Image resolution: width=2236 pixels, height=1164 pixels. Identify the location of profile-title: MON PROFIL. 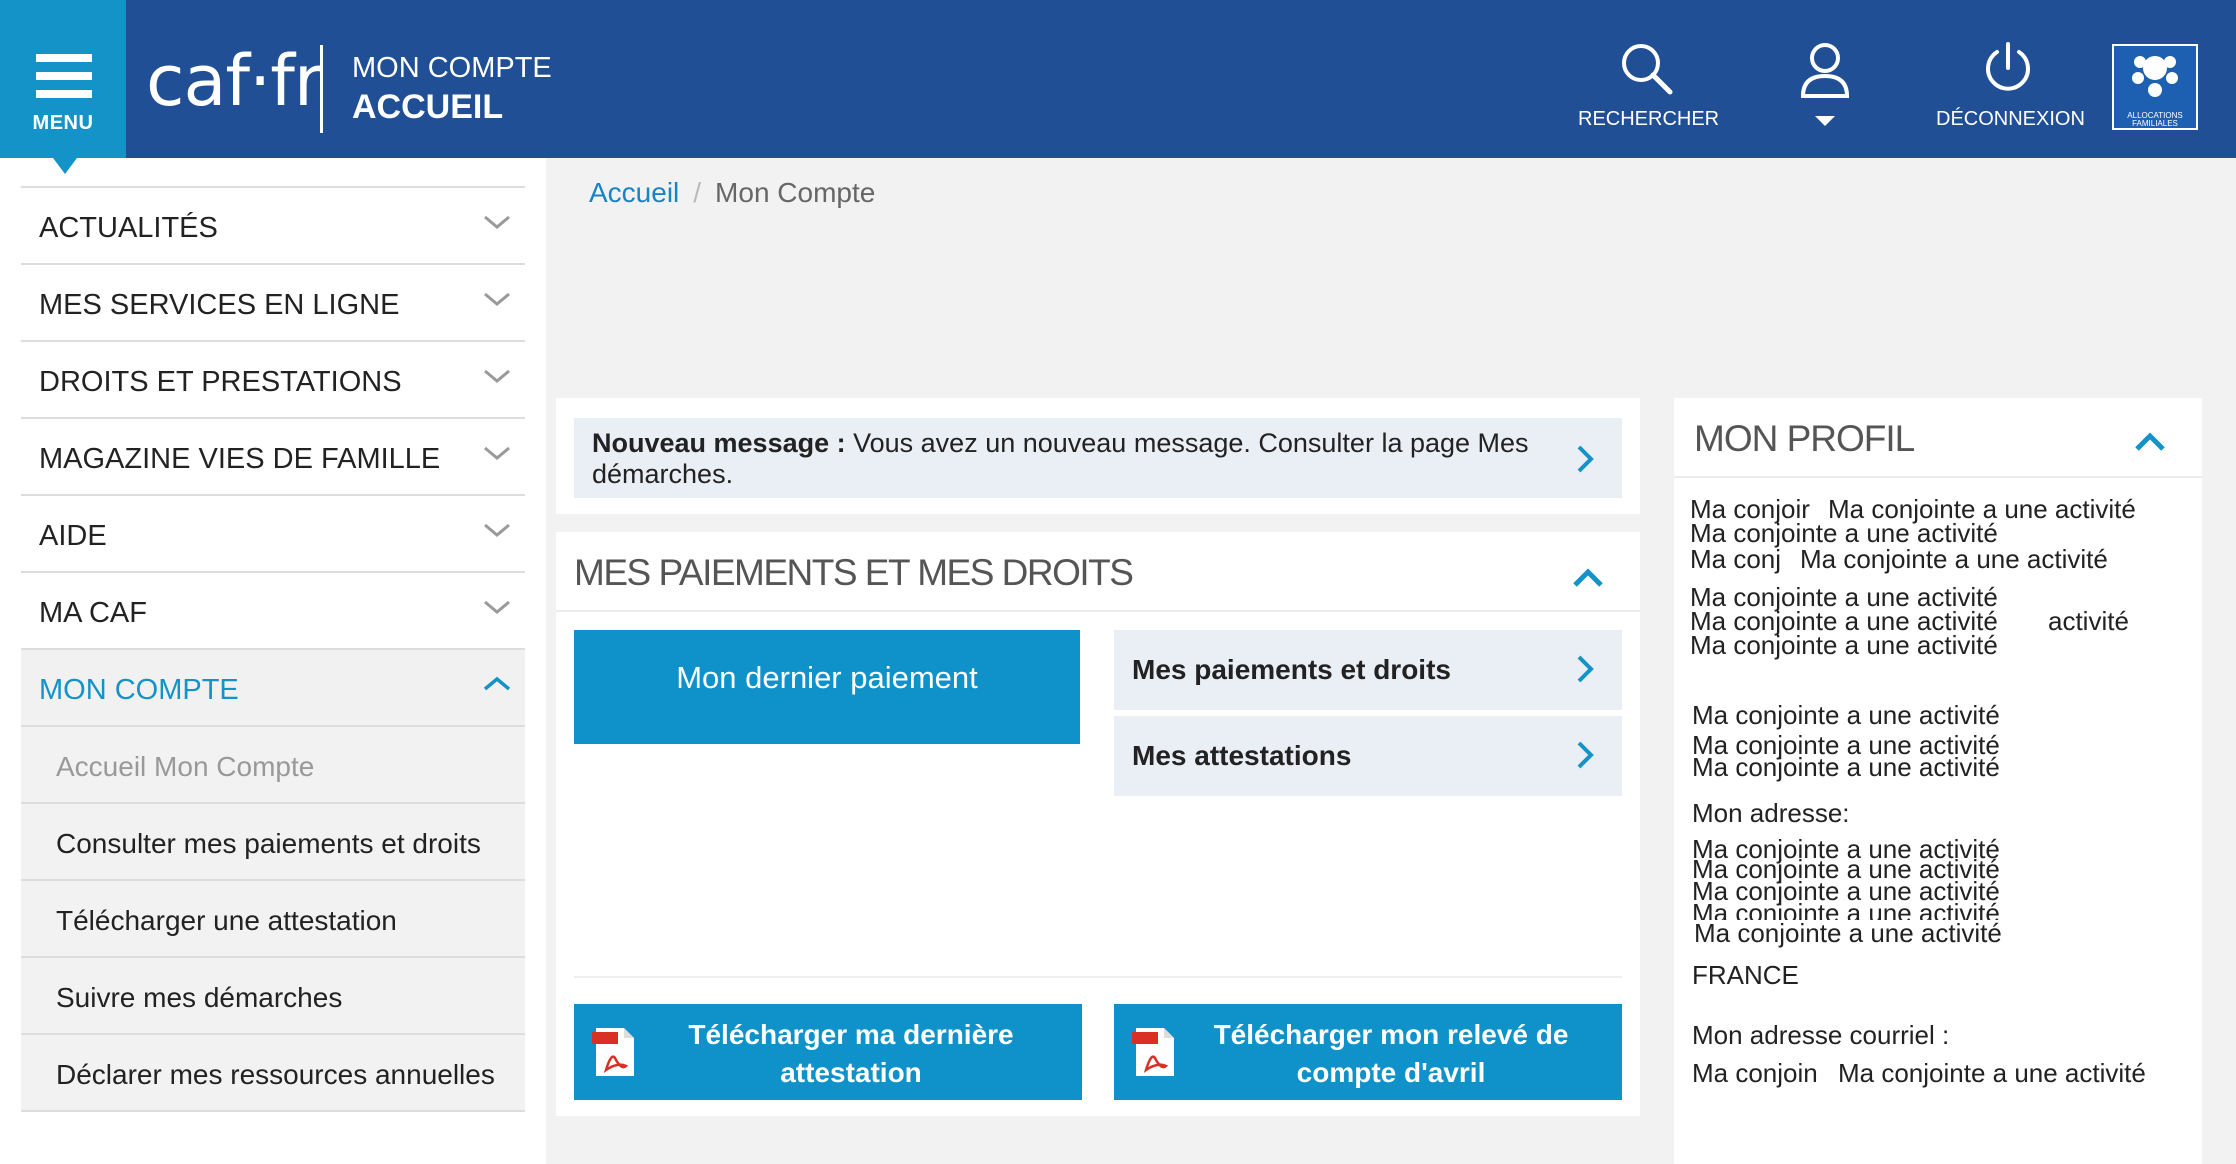
(1804, 438).